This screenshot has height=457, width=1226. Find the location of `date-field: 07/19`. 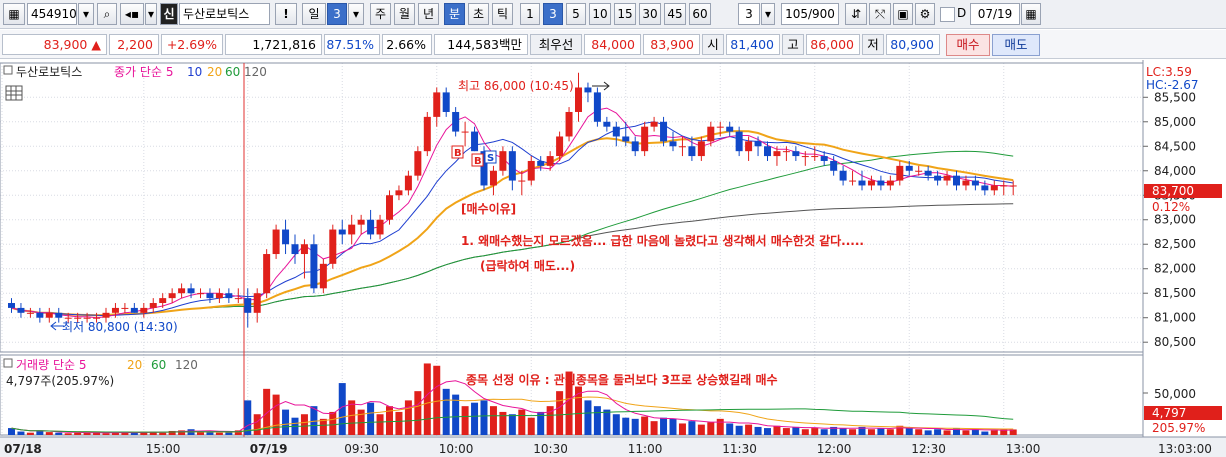

date-field: 07/19 is located at coordinates (995, 14).